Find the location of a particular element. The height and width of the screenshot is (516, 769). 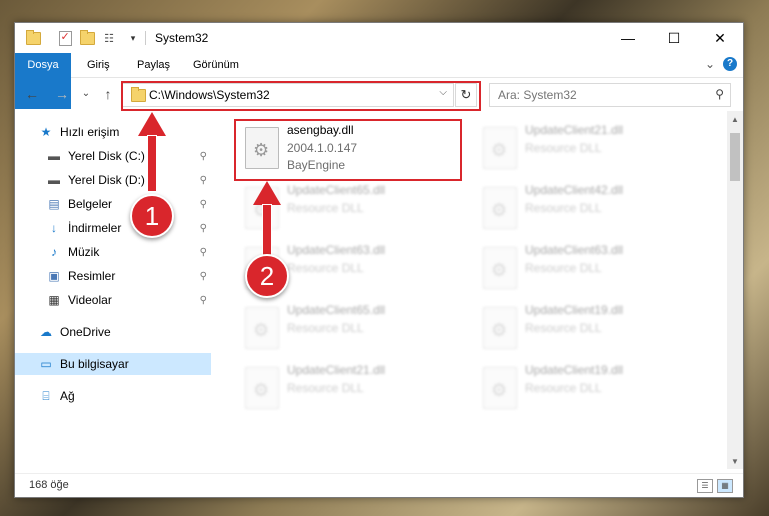

sidebar-item-label: Videolar is located at coordinates (90, 300).